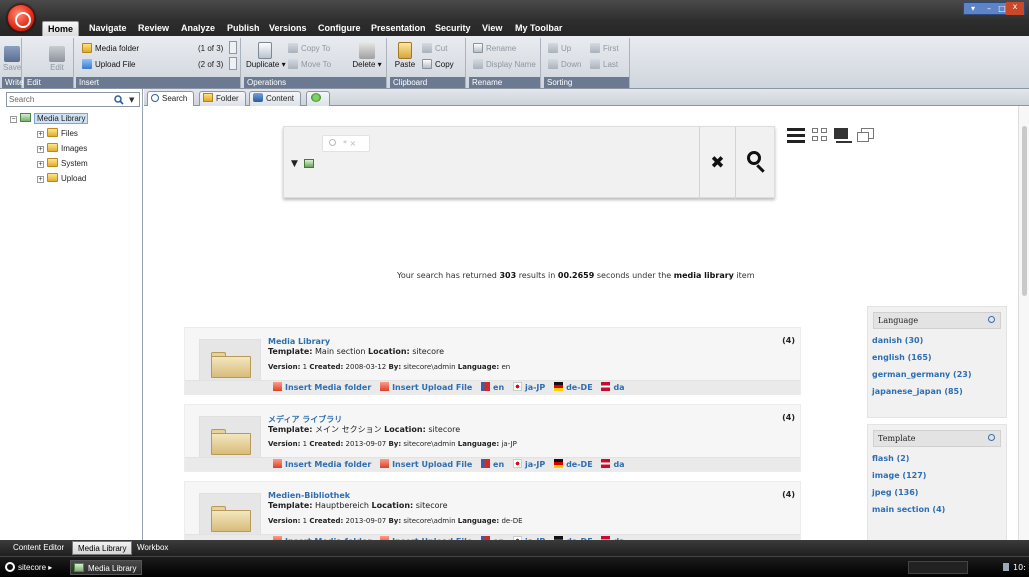  What do you see at coordinates (434, 48) in the screenshot?
I see `cut-button: Cut` at bounding box center [434, 48].